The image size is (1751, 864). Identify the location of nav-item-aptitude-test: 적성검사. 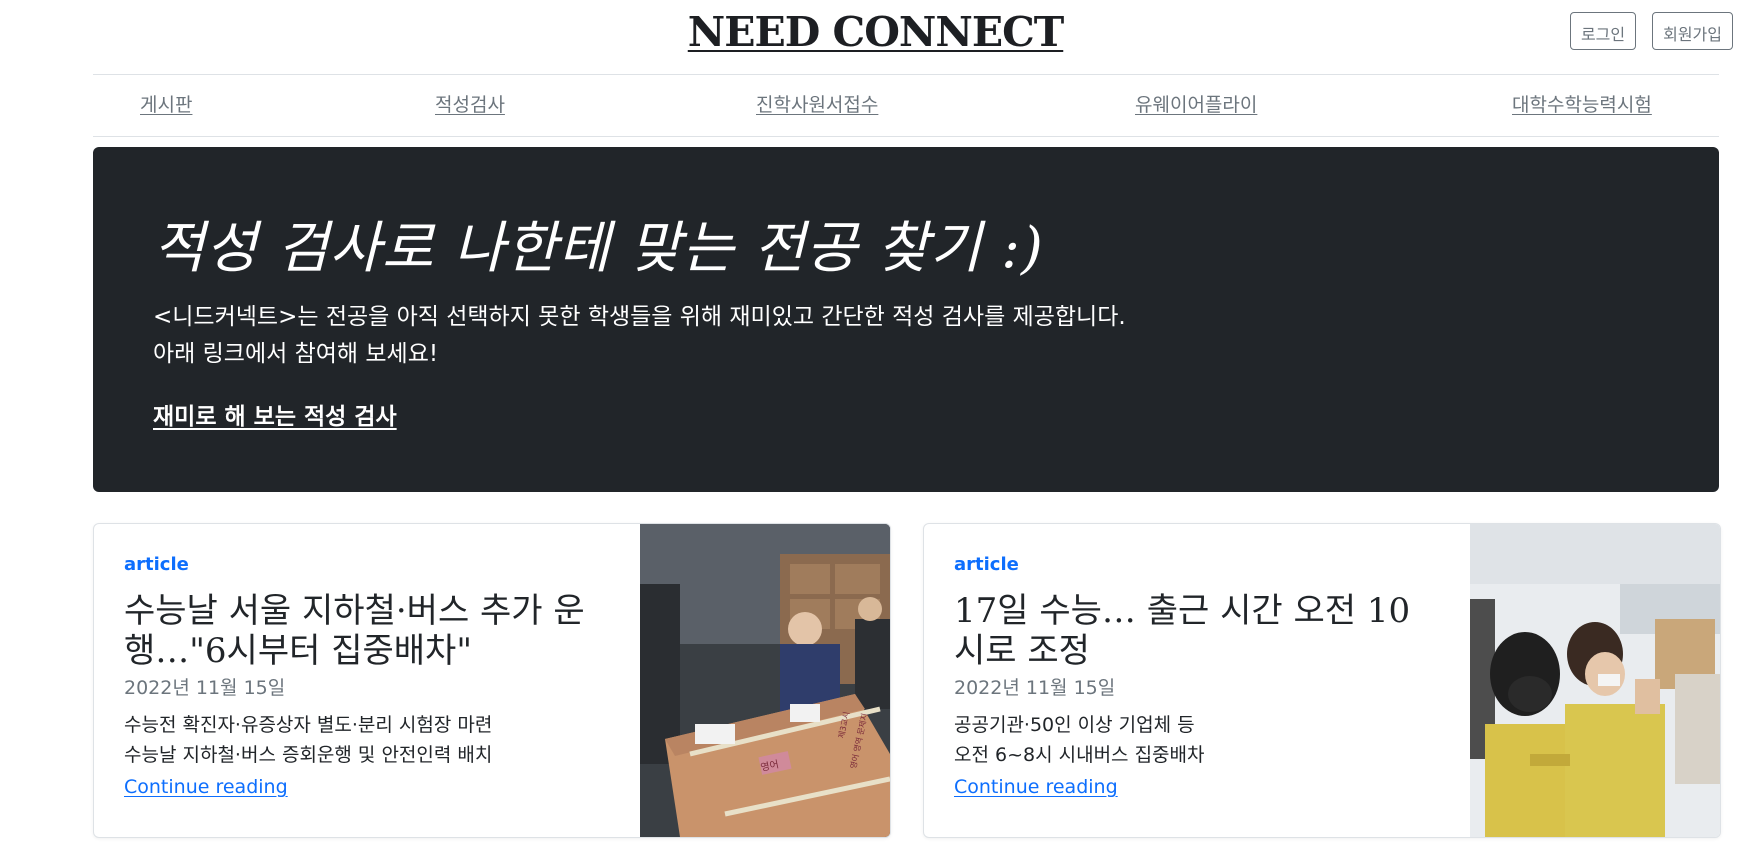
(470, 103).